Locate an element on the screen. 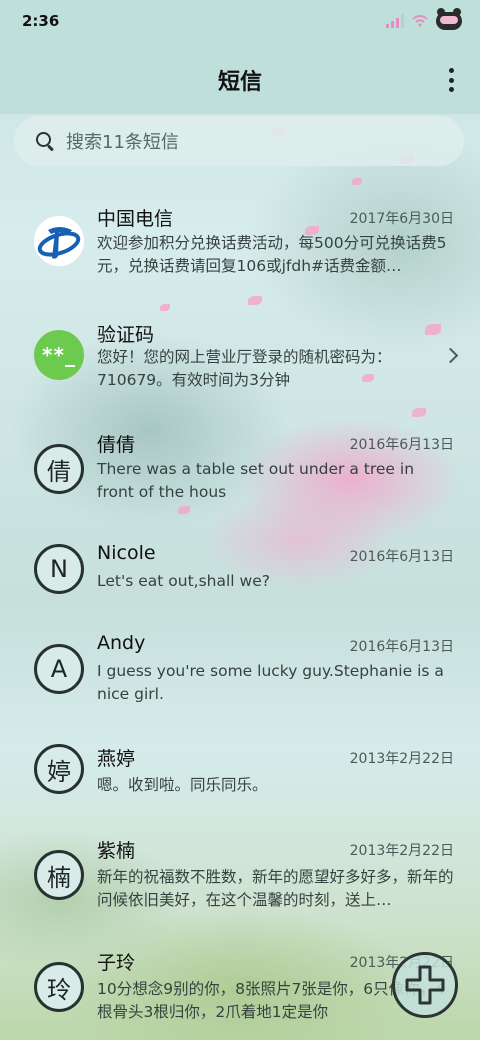 This screenshot has width=480, height=1040. search-icon is located at coordinates (45, 141).